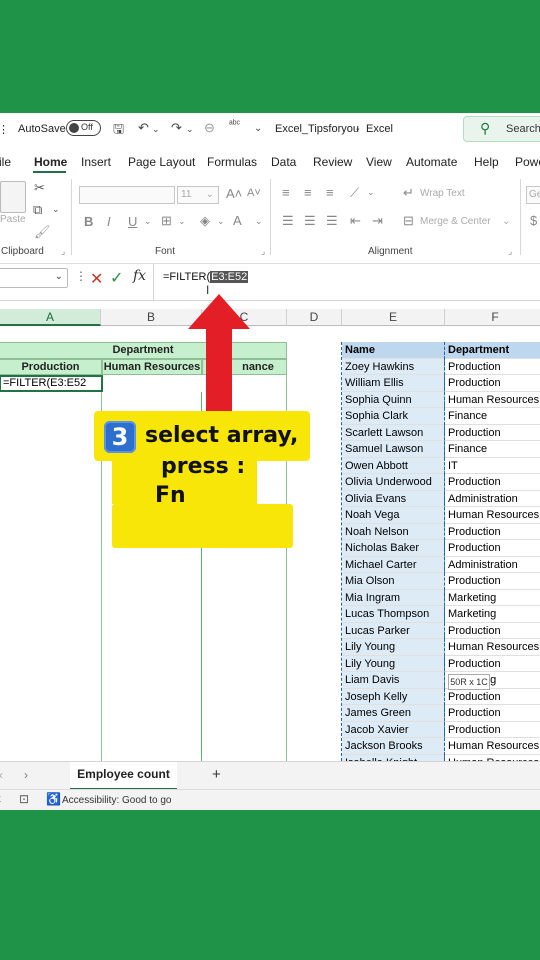  Describe the element at coordinates (533, 195) in the screenshot. I see `number-format-box: Ge` at that location.